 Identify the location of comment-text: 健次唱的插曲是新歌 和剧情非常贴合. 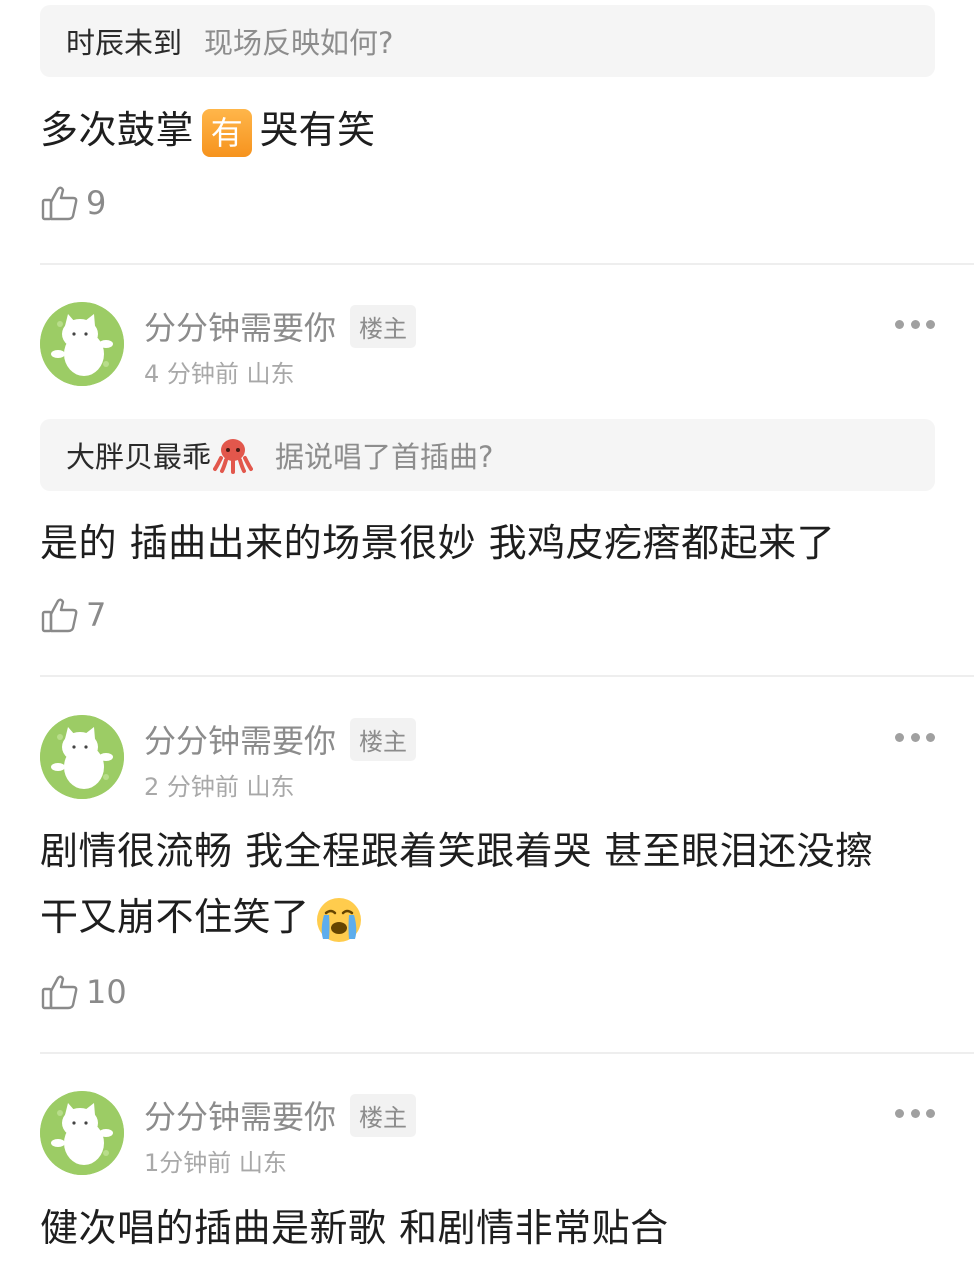
(354, 1228).